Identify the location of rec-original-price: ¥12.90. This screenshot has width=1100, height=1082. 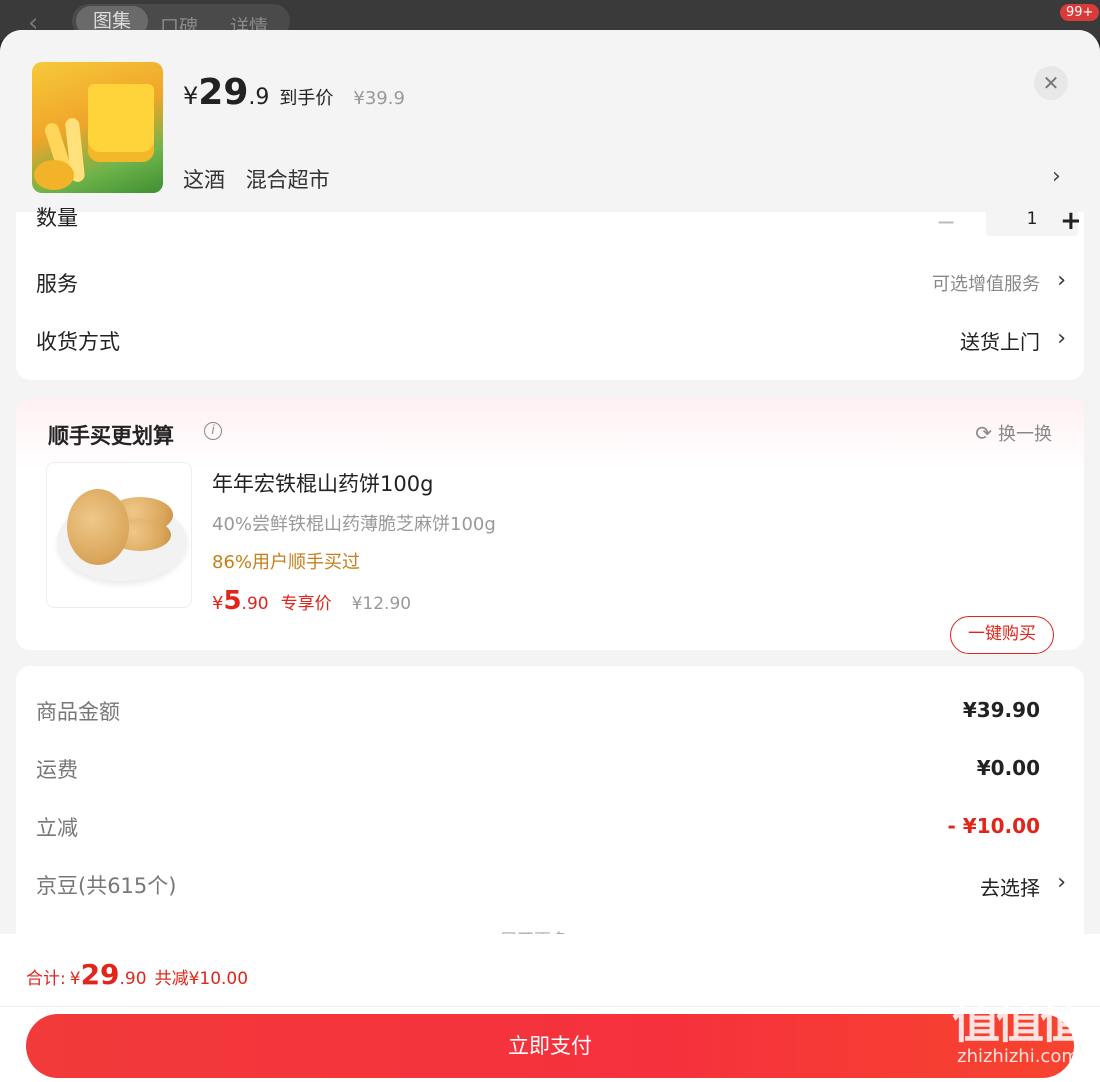
(381, 604).